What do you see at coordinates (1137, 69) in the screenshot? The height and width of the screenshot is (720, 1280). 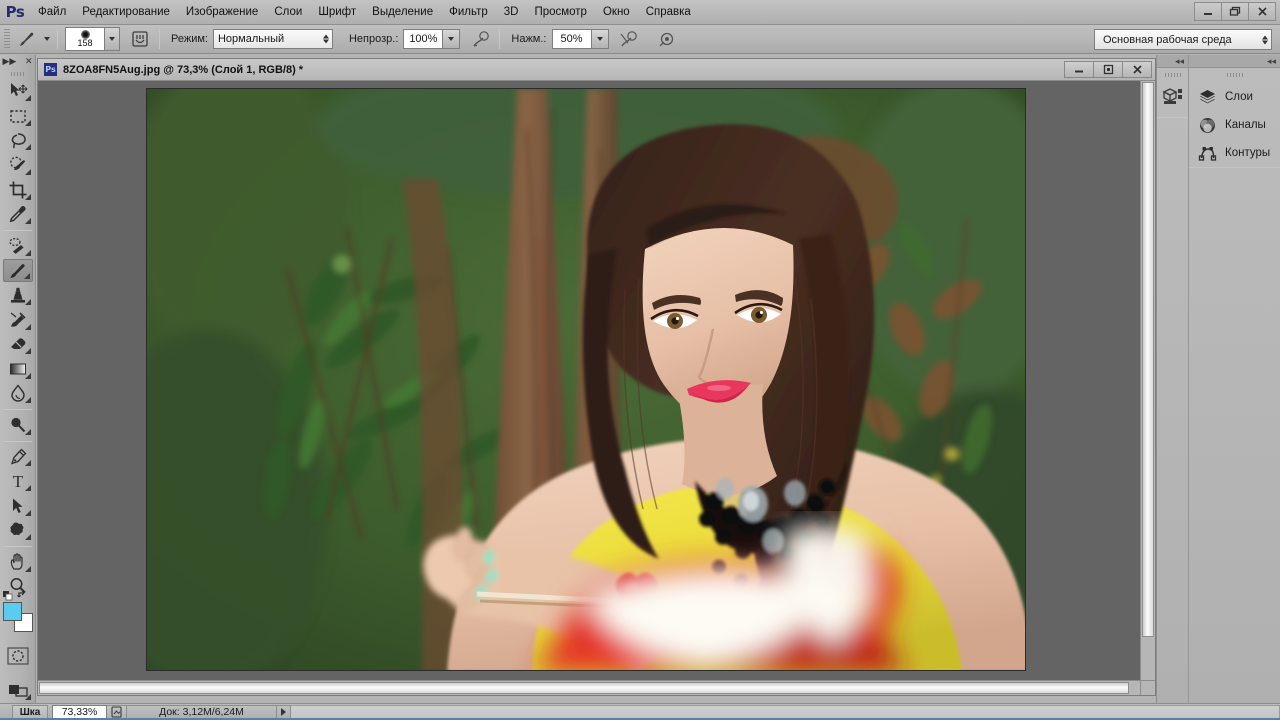 I see `document-close-button` at bounding box center [1137, 69].